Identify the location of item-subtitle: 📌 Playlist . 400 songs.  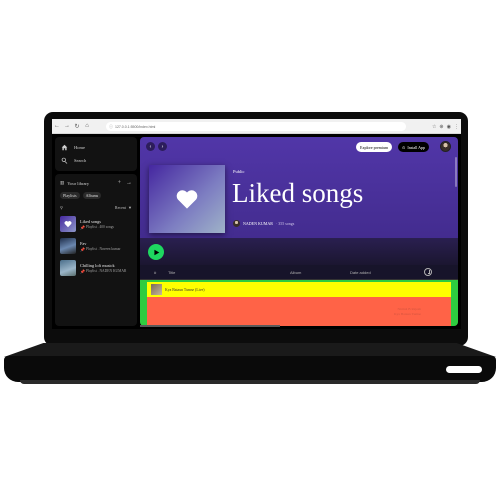
(97, 227).